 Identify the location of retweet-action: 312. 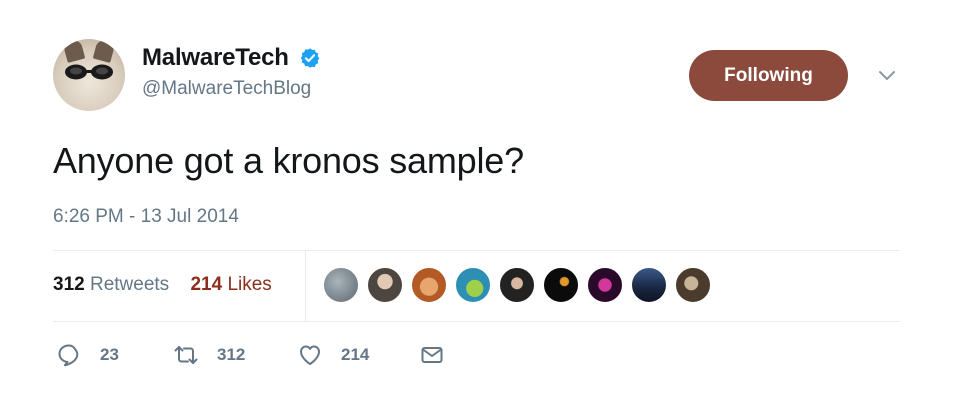
(209, 355).